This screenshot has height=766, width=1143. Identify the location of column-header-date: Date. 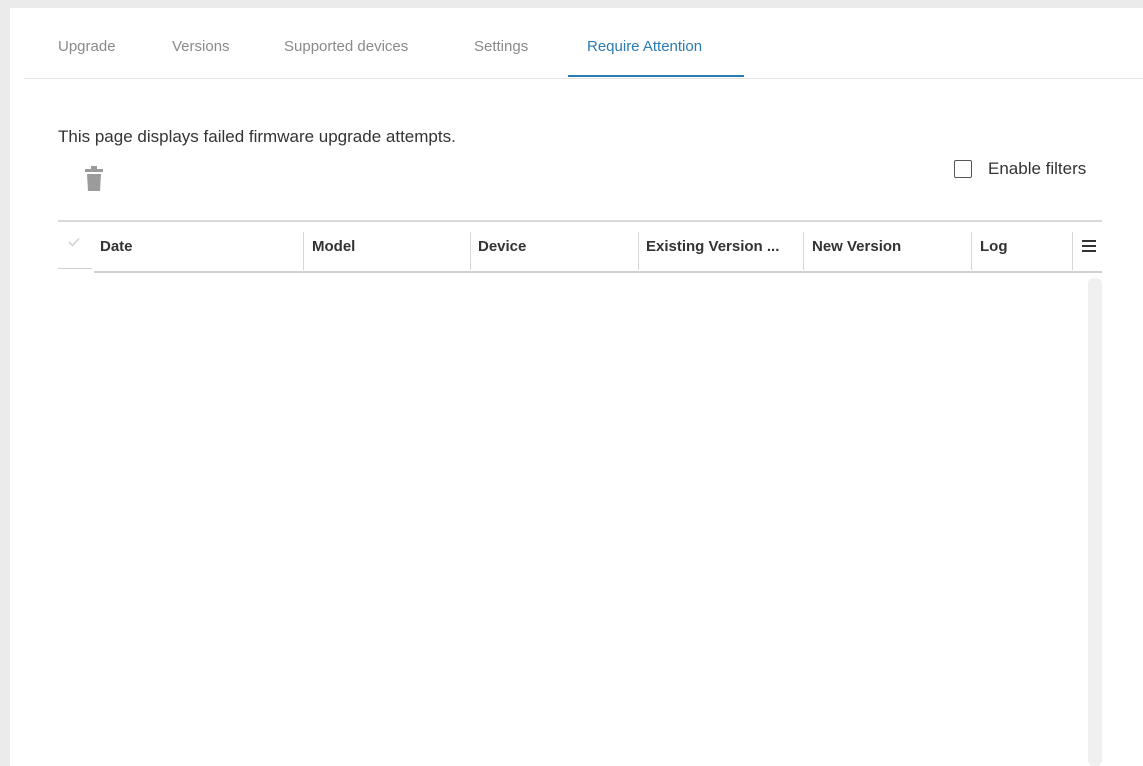
(200, 246).